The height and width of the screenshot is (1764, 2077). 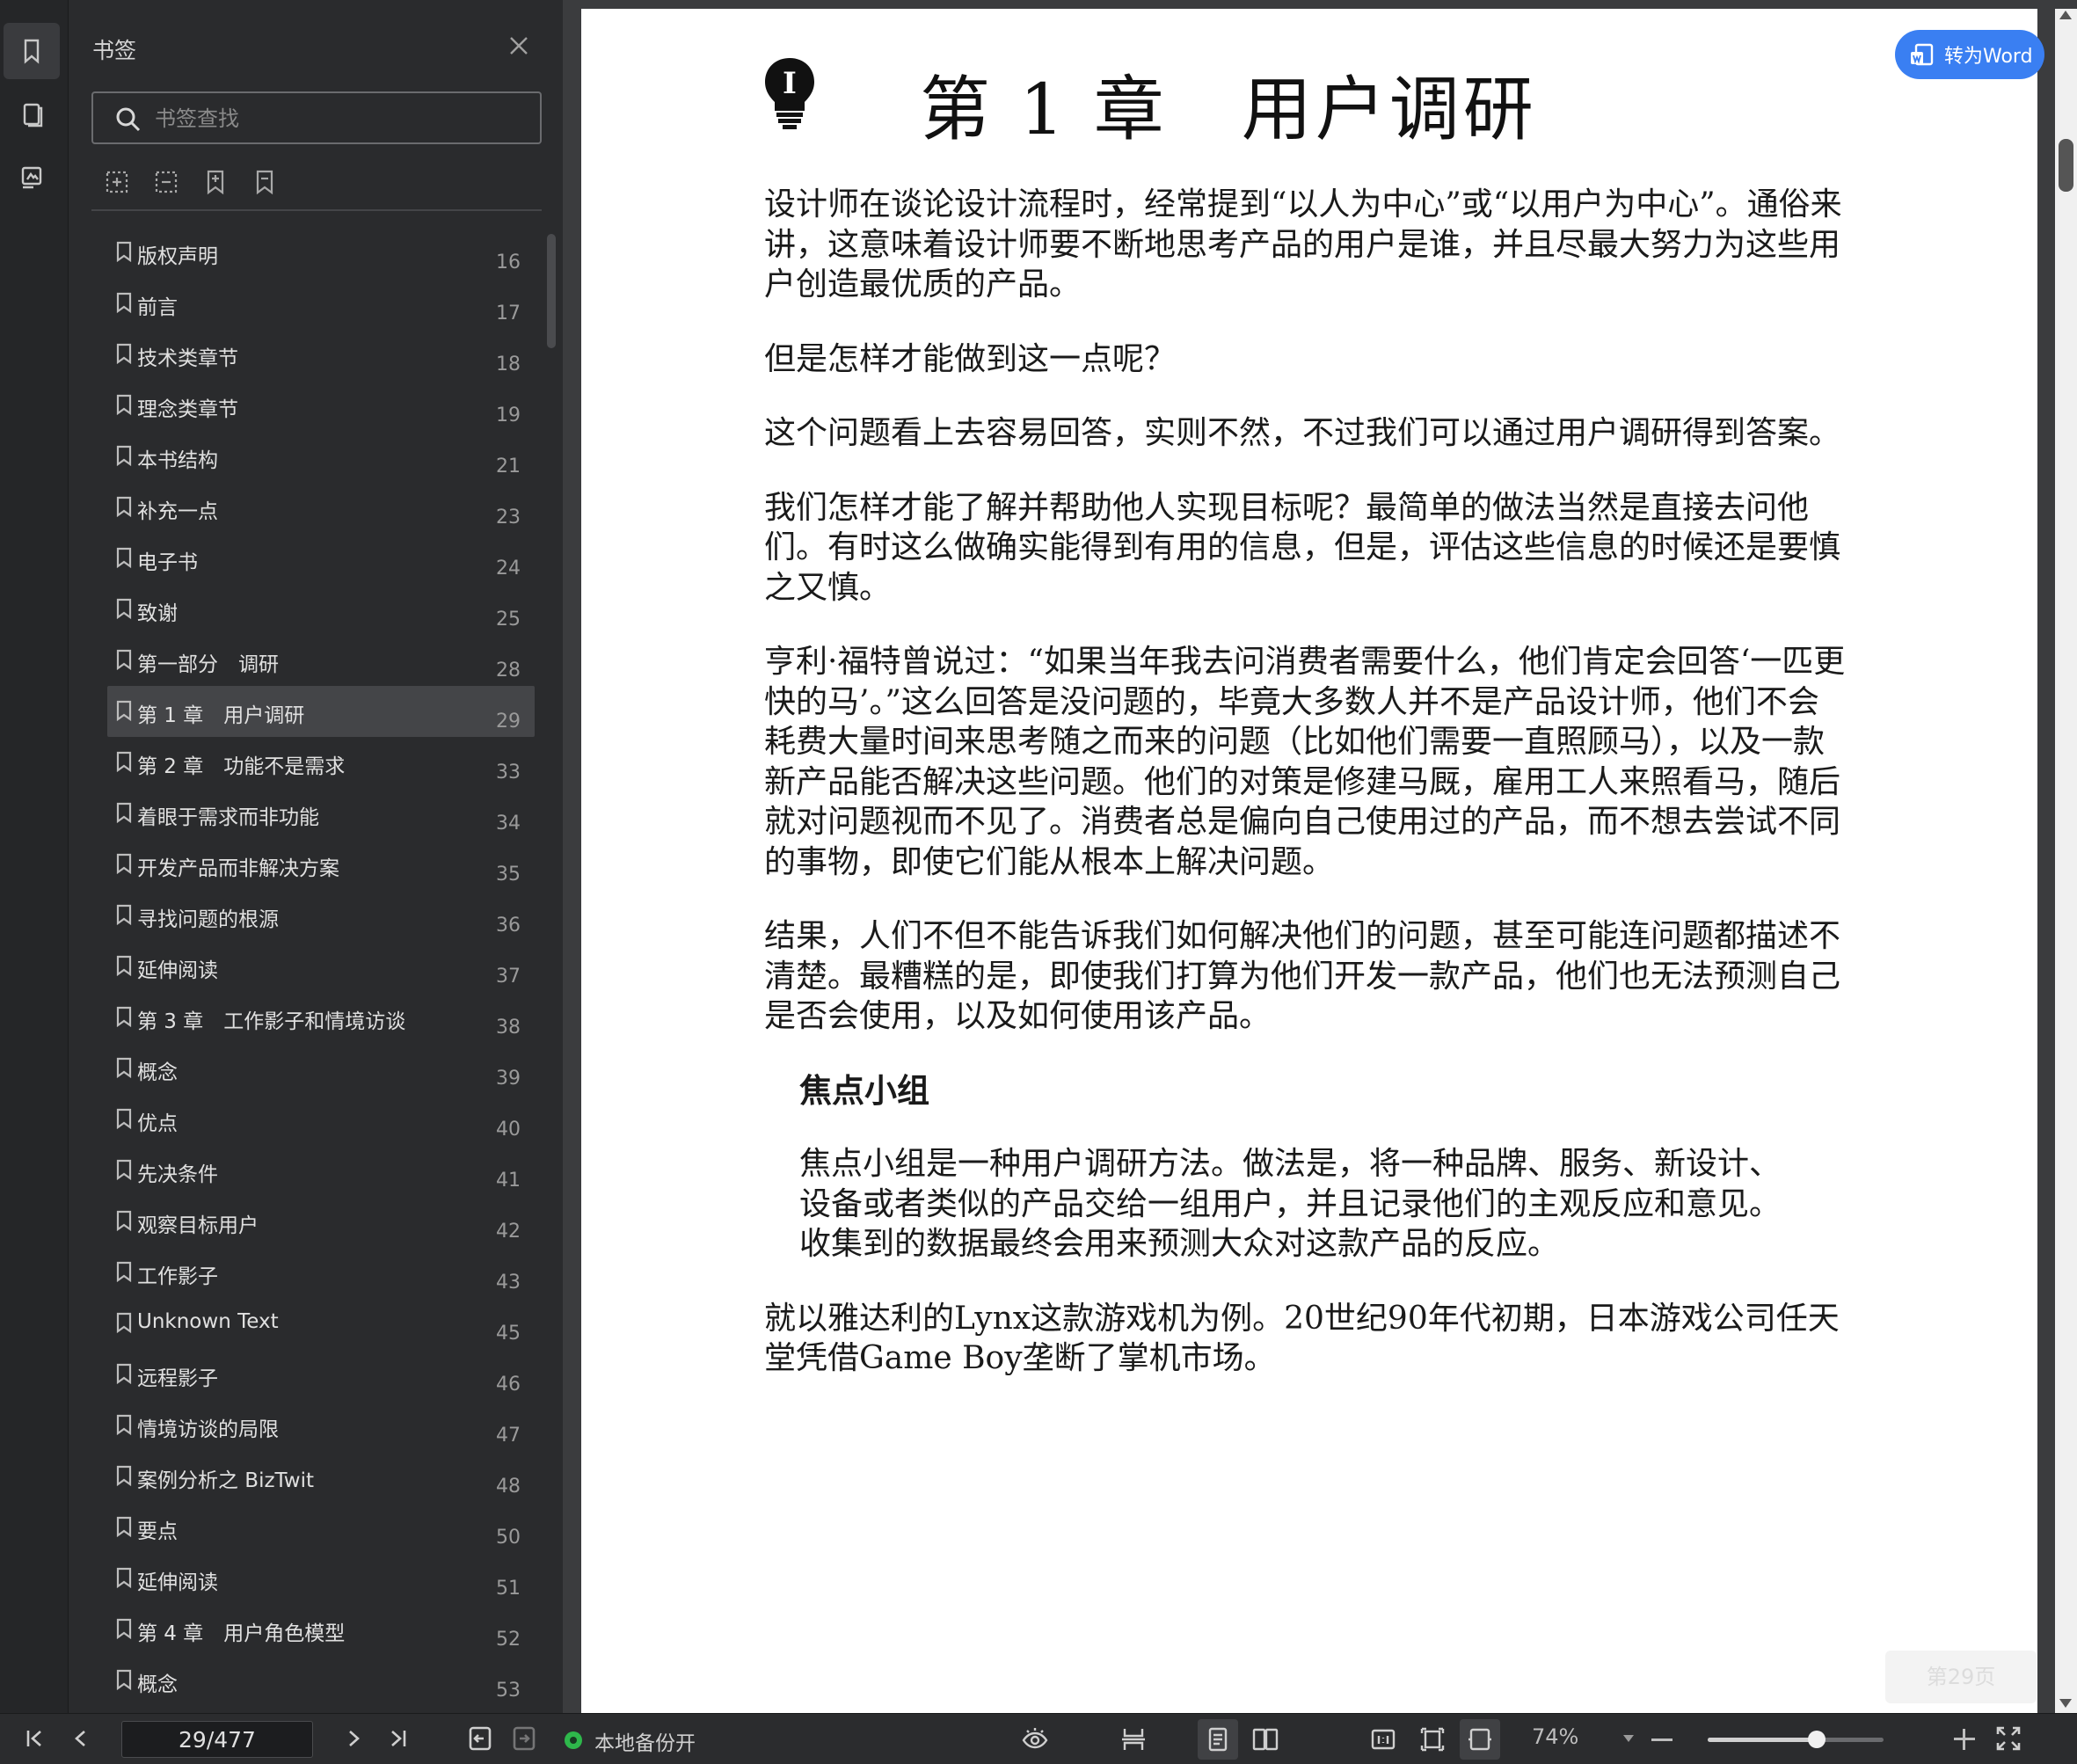 I want to click on zoom-slider, so click(x=1796, y=1739).